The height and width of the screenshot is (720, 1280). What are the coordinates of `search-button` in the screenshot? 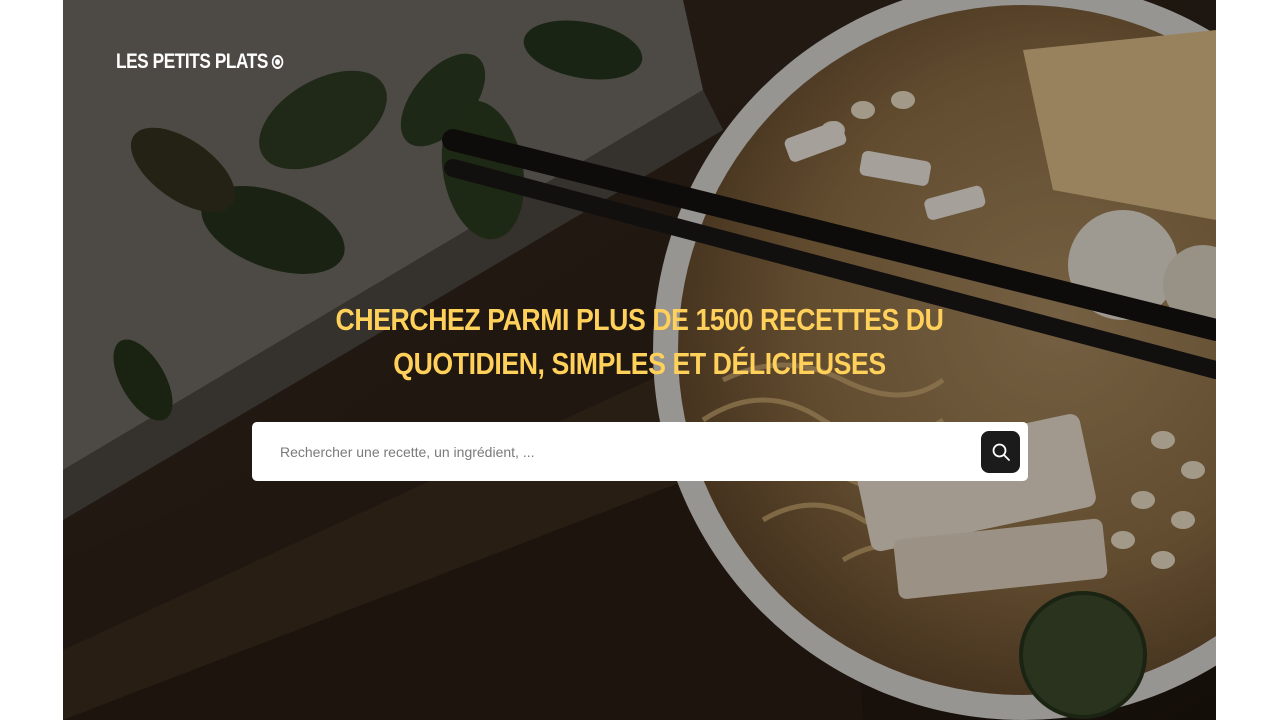 It's located at (1000, 452).